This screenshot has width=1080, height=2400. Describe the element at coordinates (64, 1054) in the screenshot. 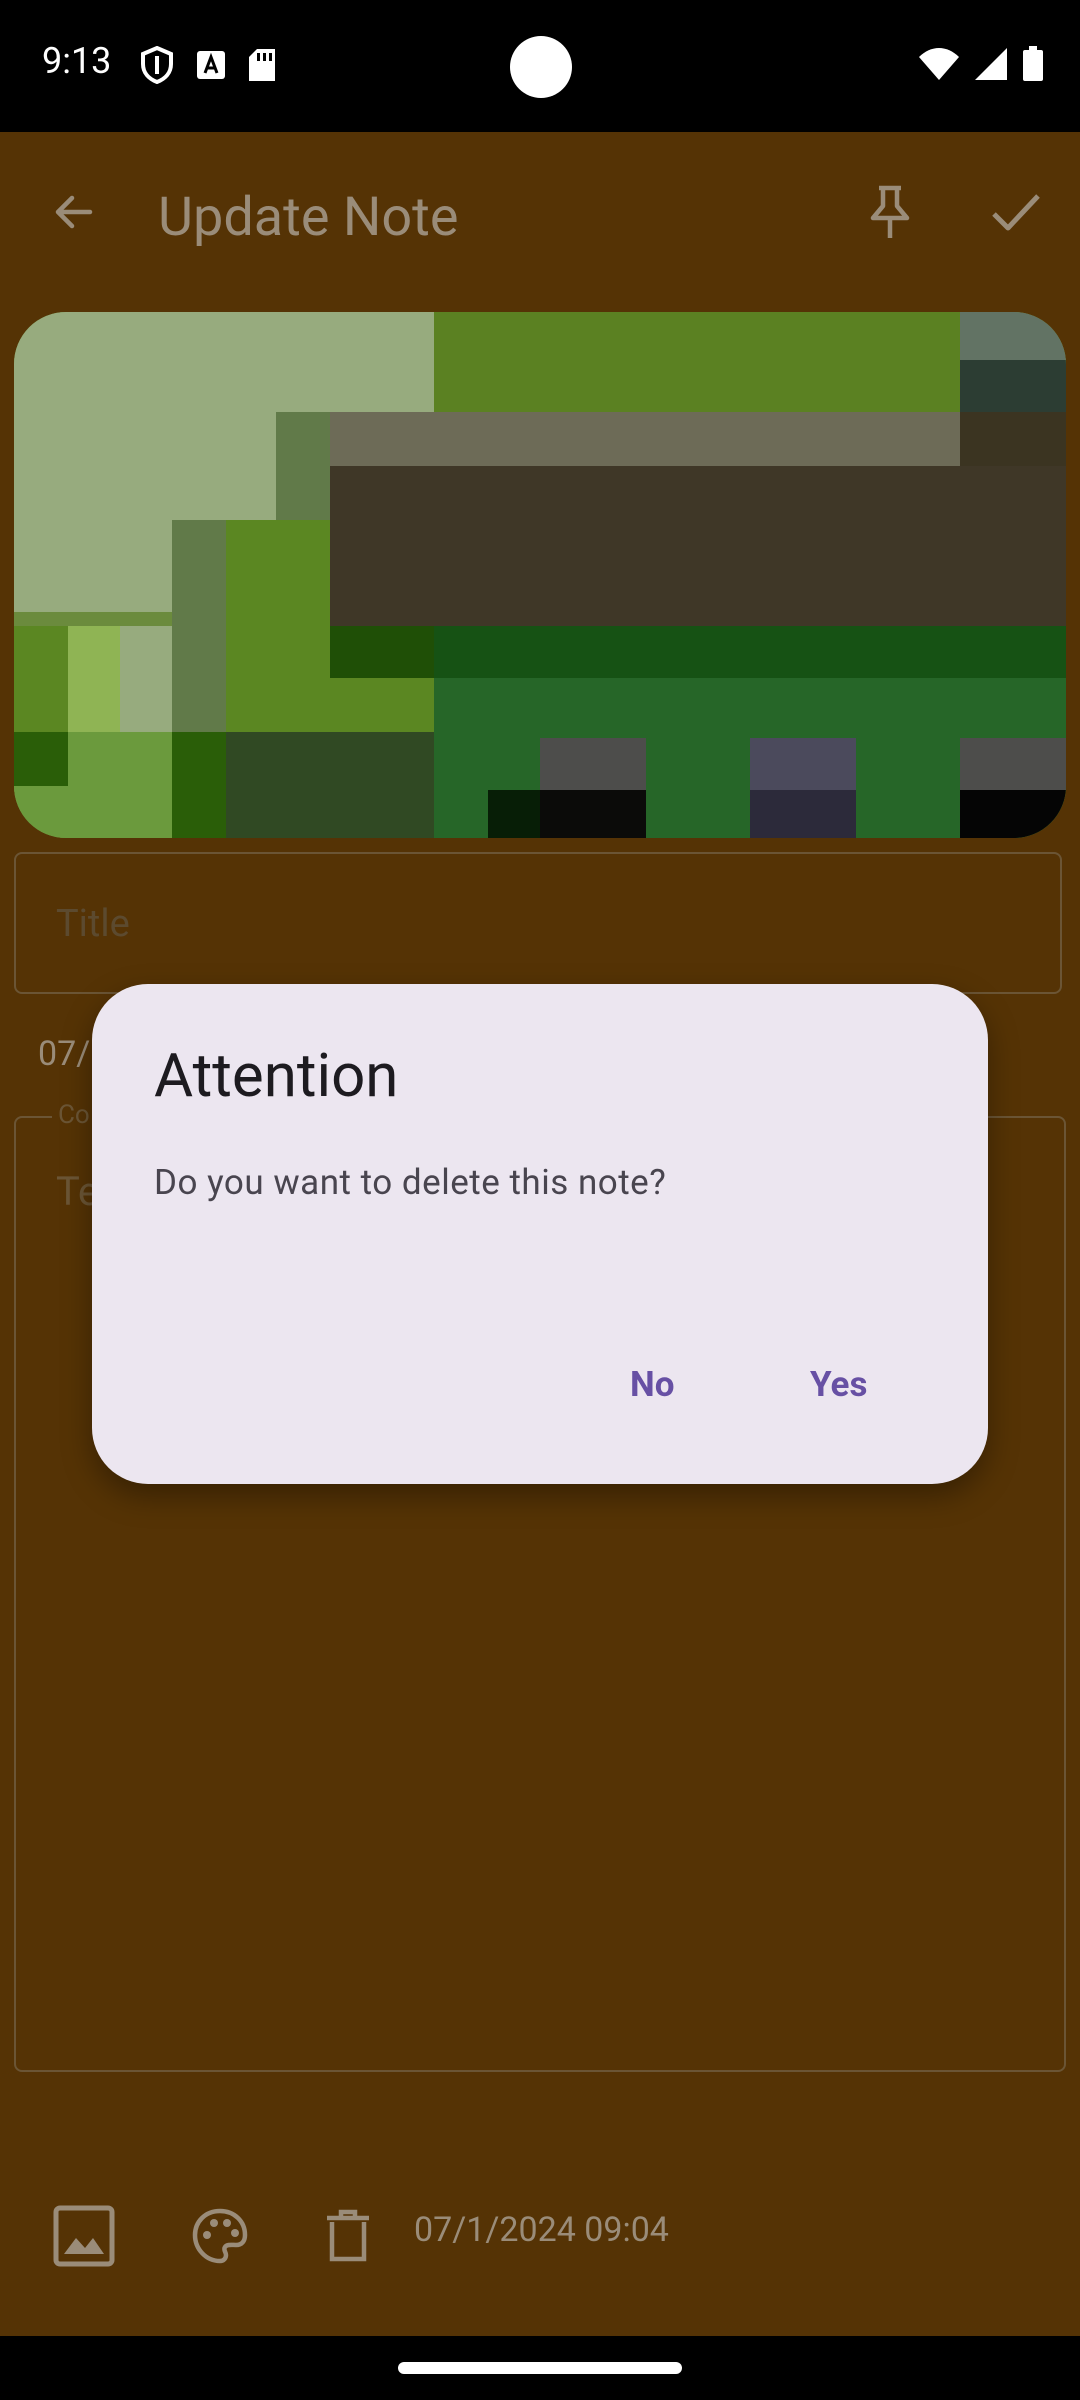

I see `note-date: 07/` at that location.